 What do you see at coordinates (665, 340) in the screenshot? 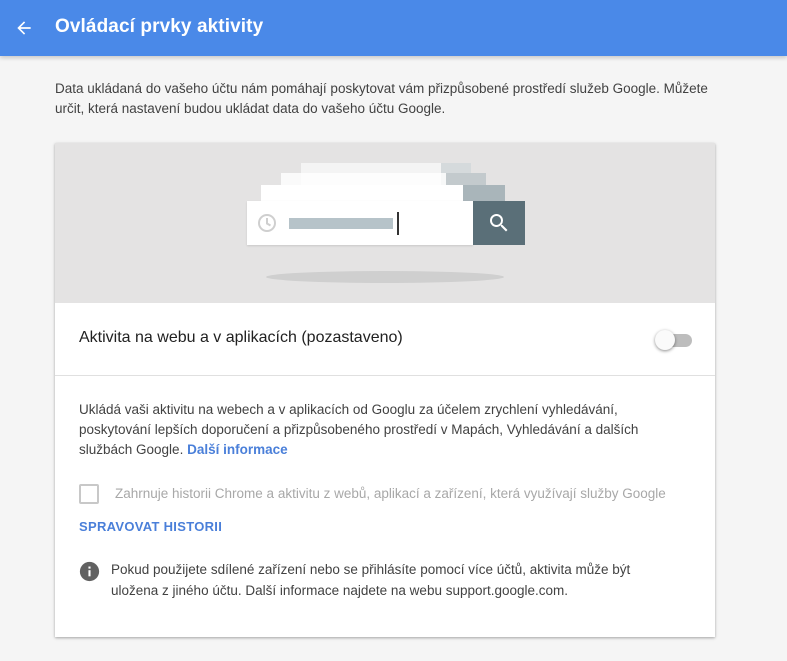
I see `toggle-thumb` at bounding box center [665, 340].